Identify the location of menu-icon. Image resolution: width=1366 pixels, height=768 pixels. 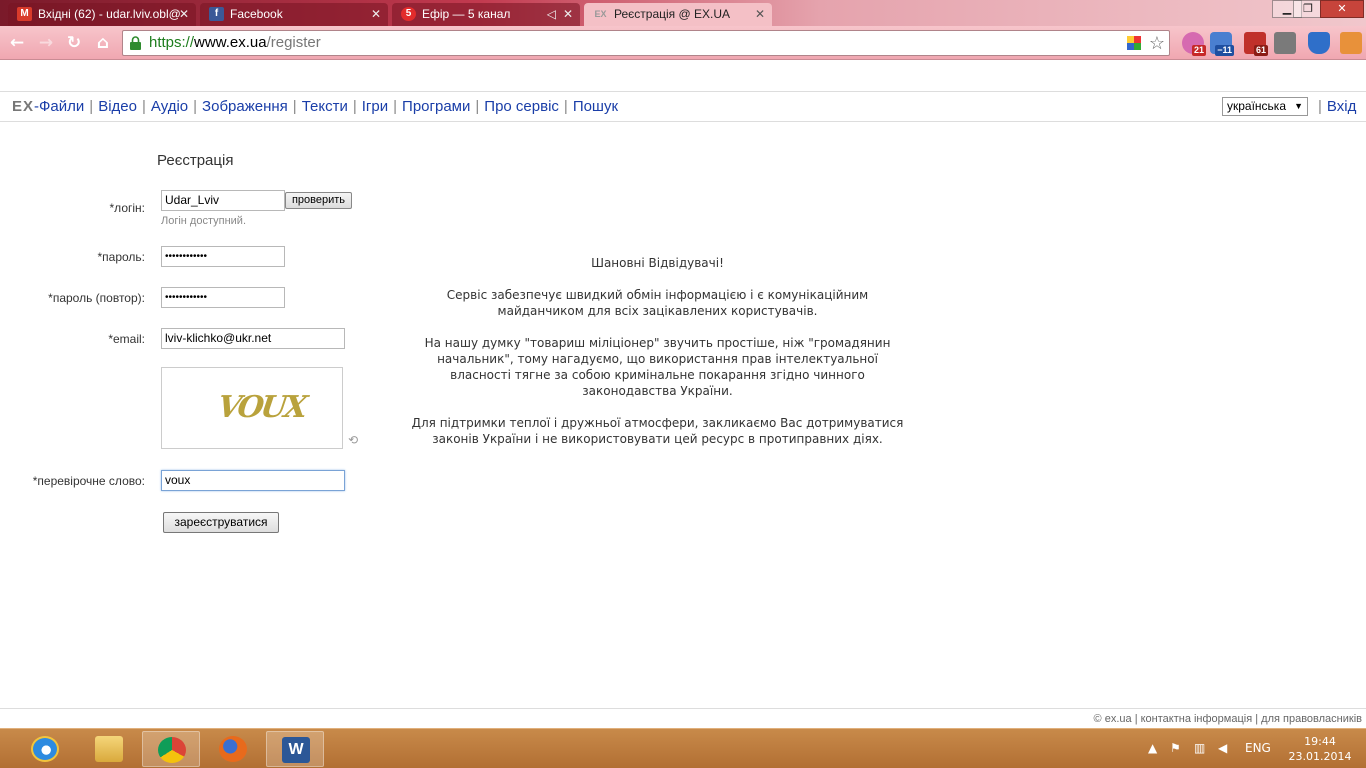
(1351, 43).